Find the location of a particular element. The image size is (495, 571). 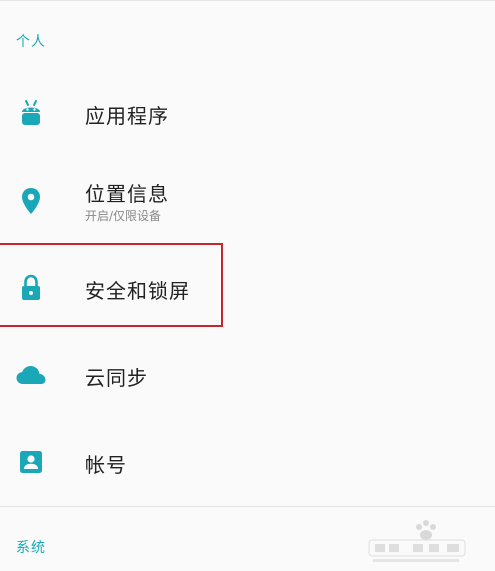

settings-item-label: 帐号 is located at coordinates (106, 465).